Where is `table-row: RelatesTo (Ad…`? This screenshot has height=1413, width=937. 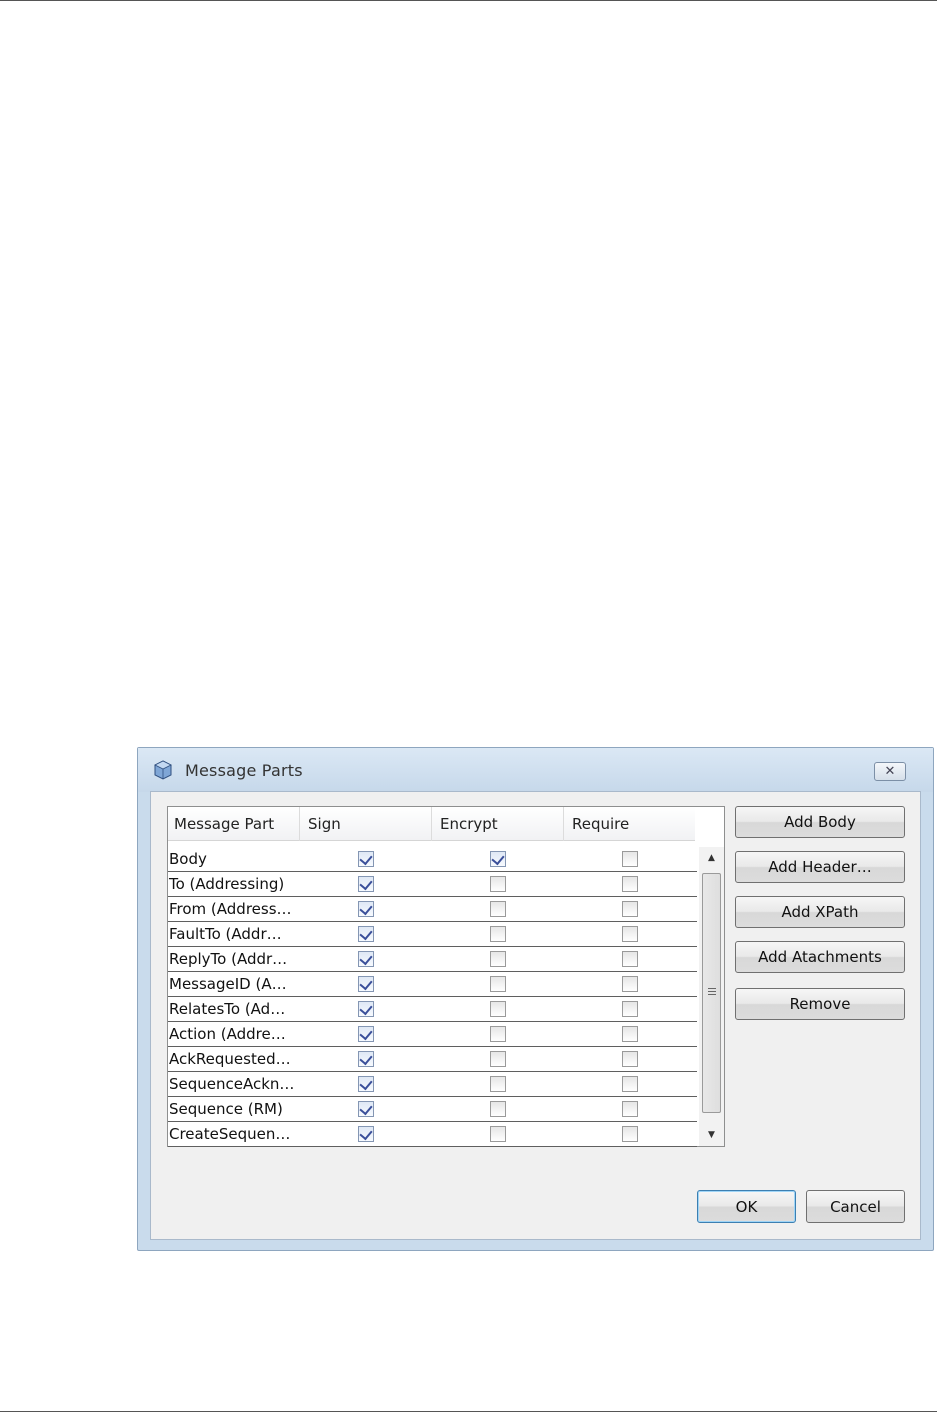 table-row: RelatesTo (Ad… is located at coordinates (432, 1009).